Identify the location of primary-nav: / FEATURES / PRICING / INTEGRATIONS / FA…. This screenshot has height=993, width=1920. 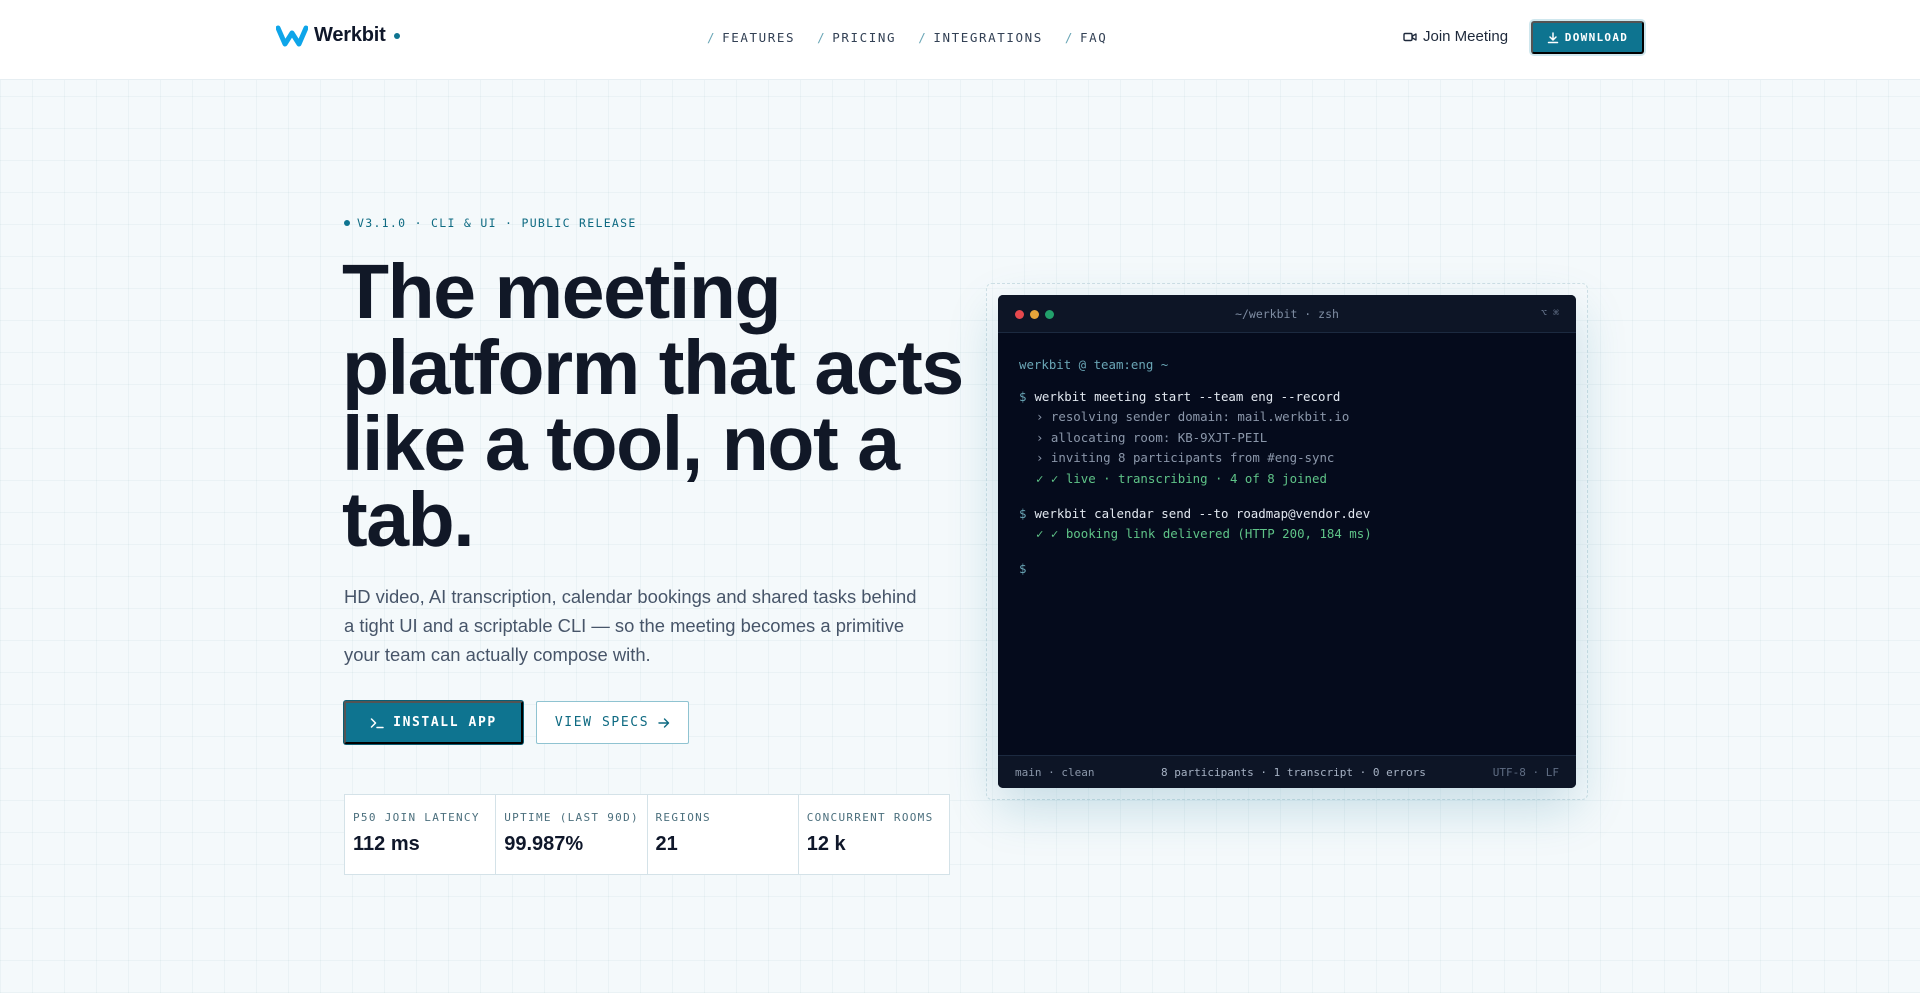
(907, 37).